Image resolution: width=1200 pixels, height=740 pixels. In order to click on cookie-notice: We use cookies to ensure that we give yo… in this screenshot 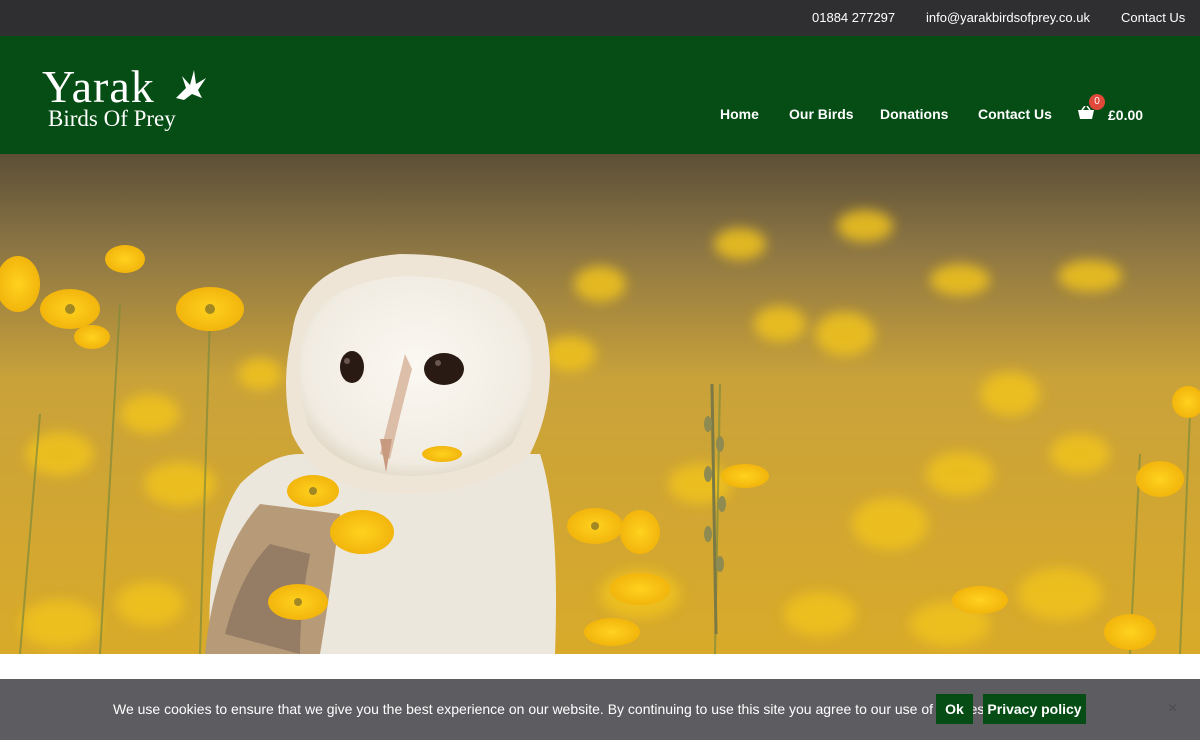, I will do `click(600, 709)`.